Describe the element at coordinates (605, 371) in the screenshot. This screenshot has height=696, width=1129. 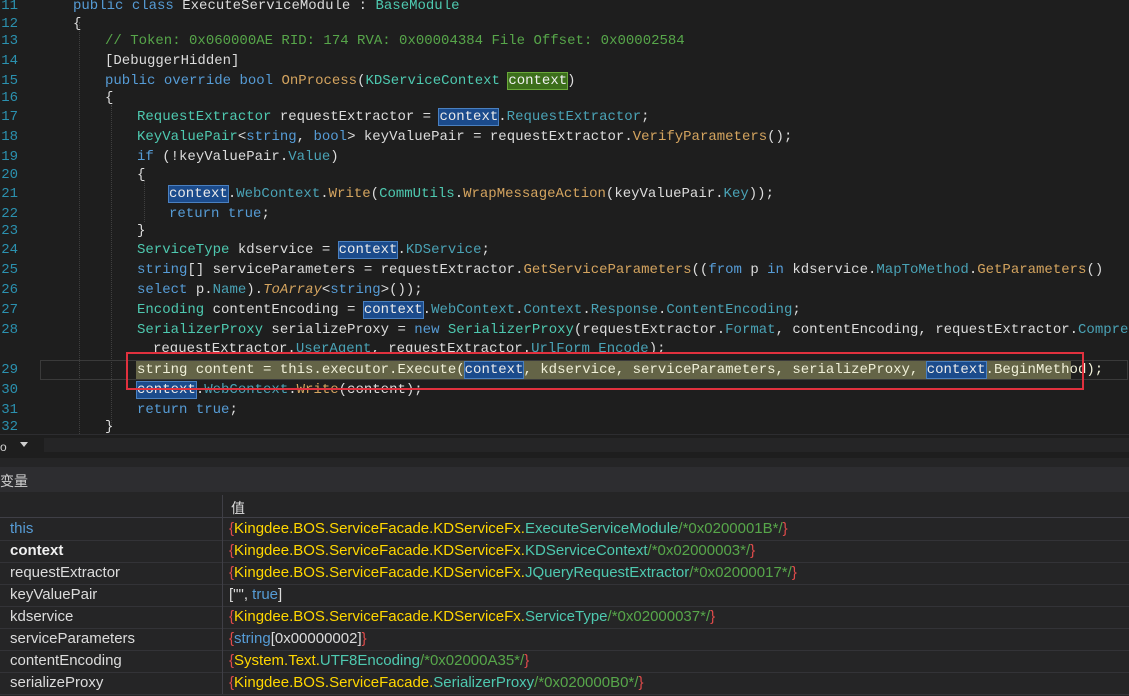
I see `annotation-highlight-box` at that location.